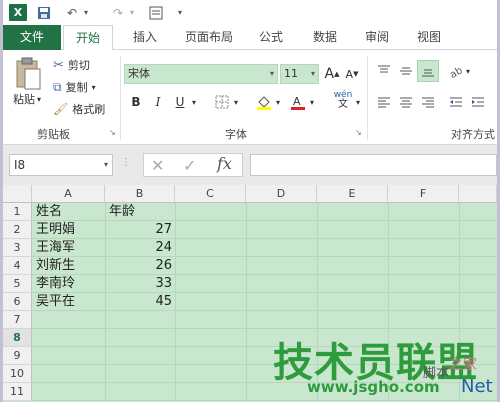 Image resolution: width=500 pixels, height=402 pixels. I want to click on underline-button: U, so click(180, 102).